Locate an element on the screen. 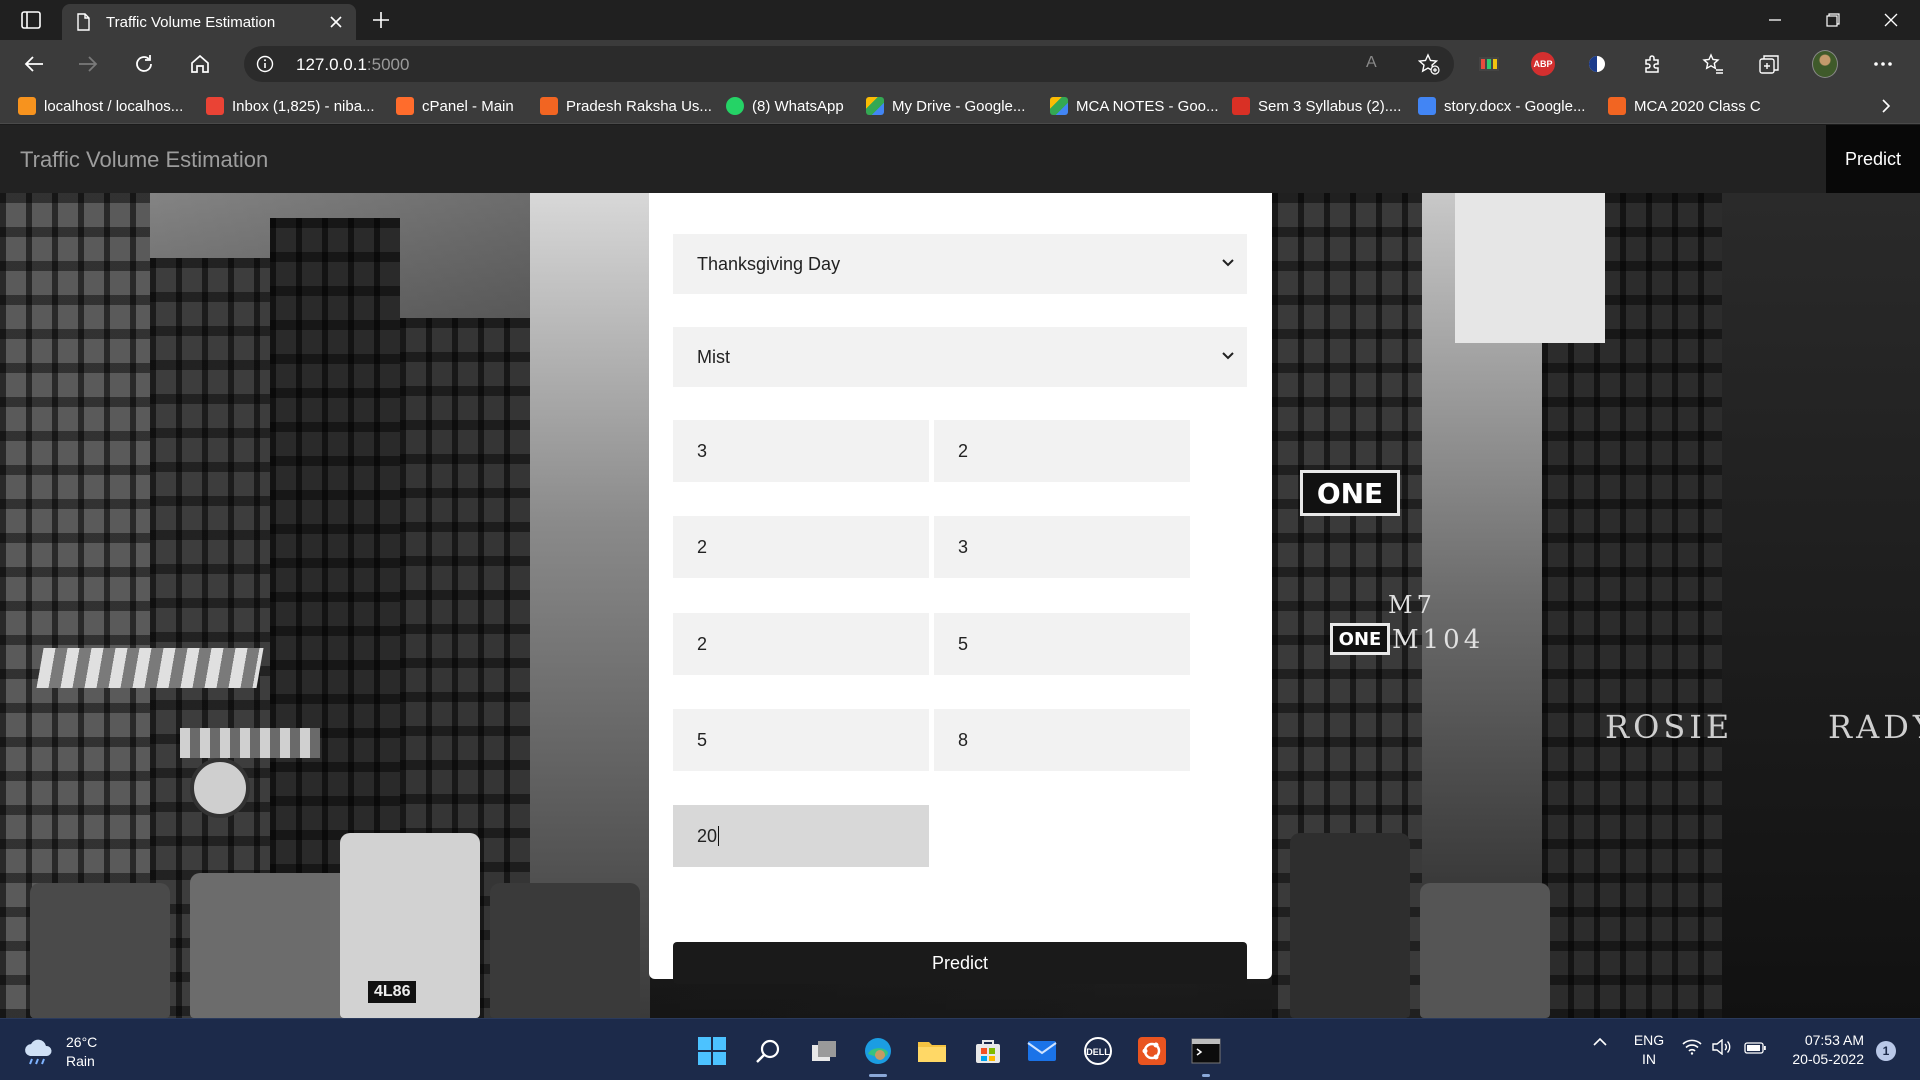 The height and width of the screenshot is (1080, 1920). predict-button: Predict is located at coordinates (960, 963).